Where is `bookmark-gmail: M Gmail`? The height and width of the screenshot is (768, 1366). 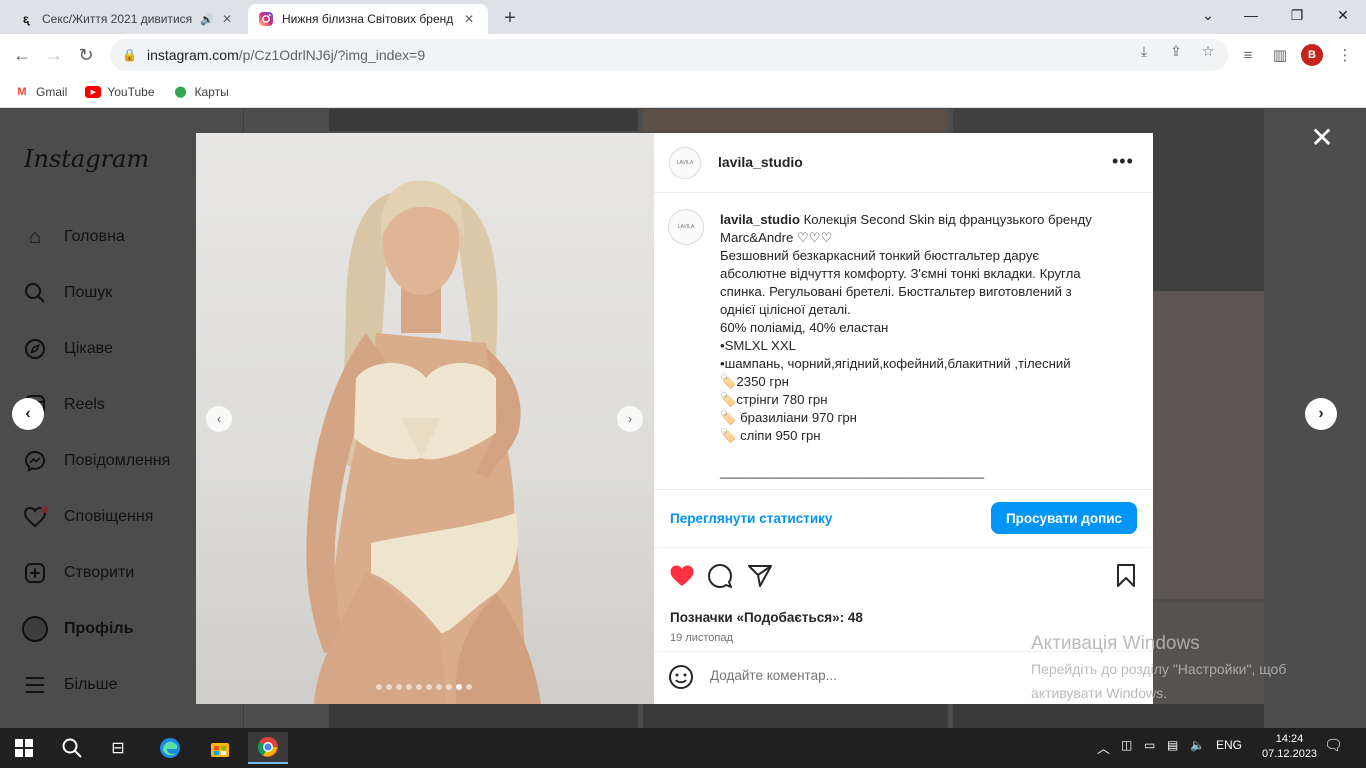
bookmark-gmail: M Gmail is located at coordinates (40, 92).